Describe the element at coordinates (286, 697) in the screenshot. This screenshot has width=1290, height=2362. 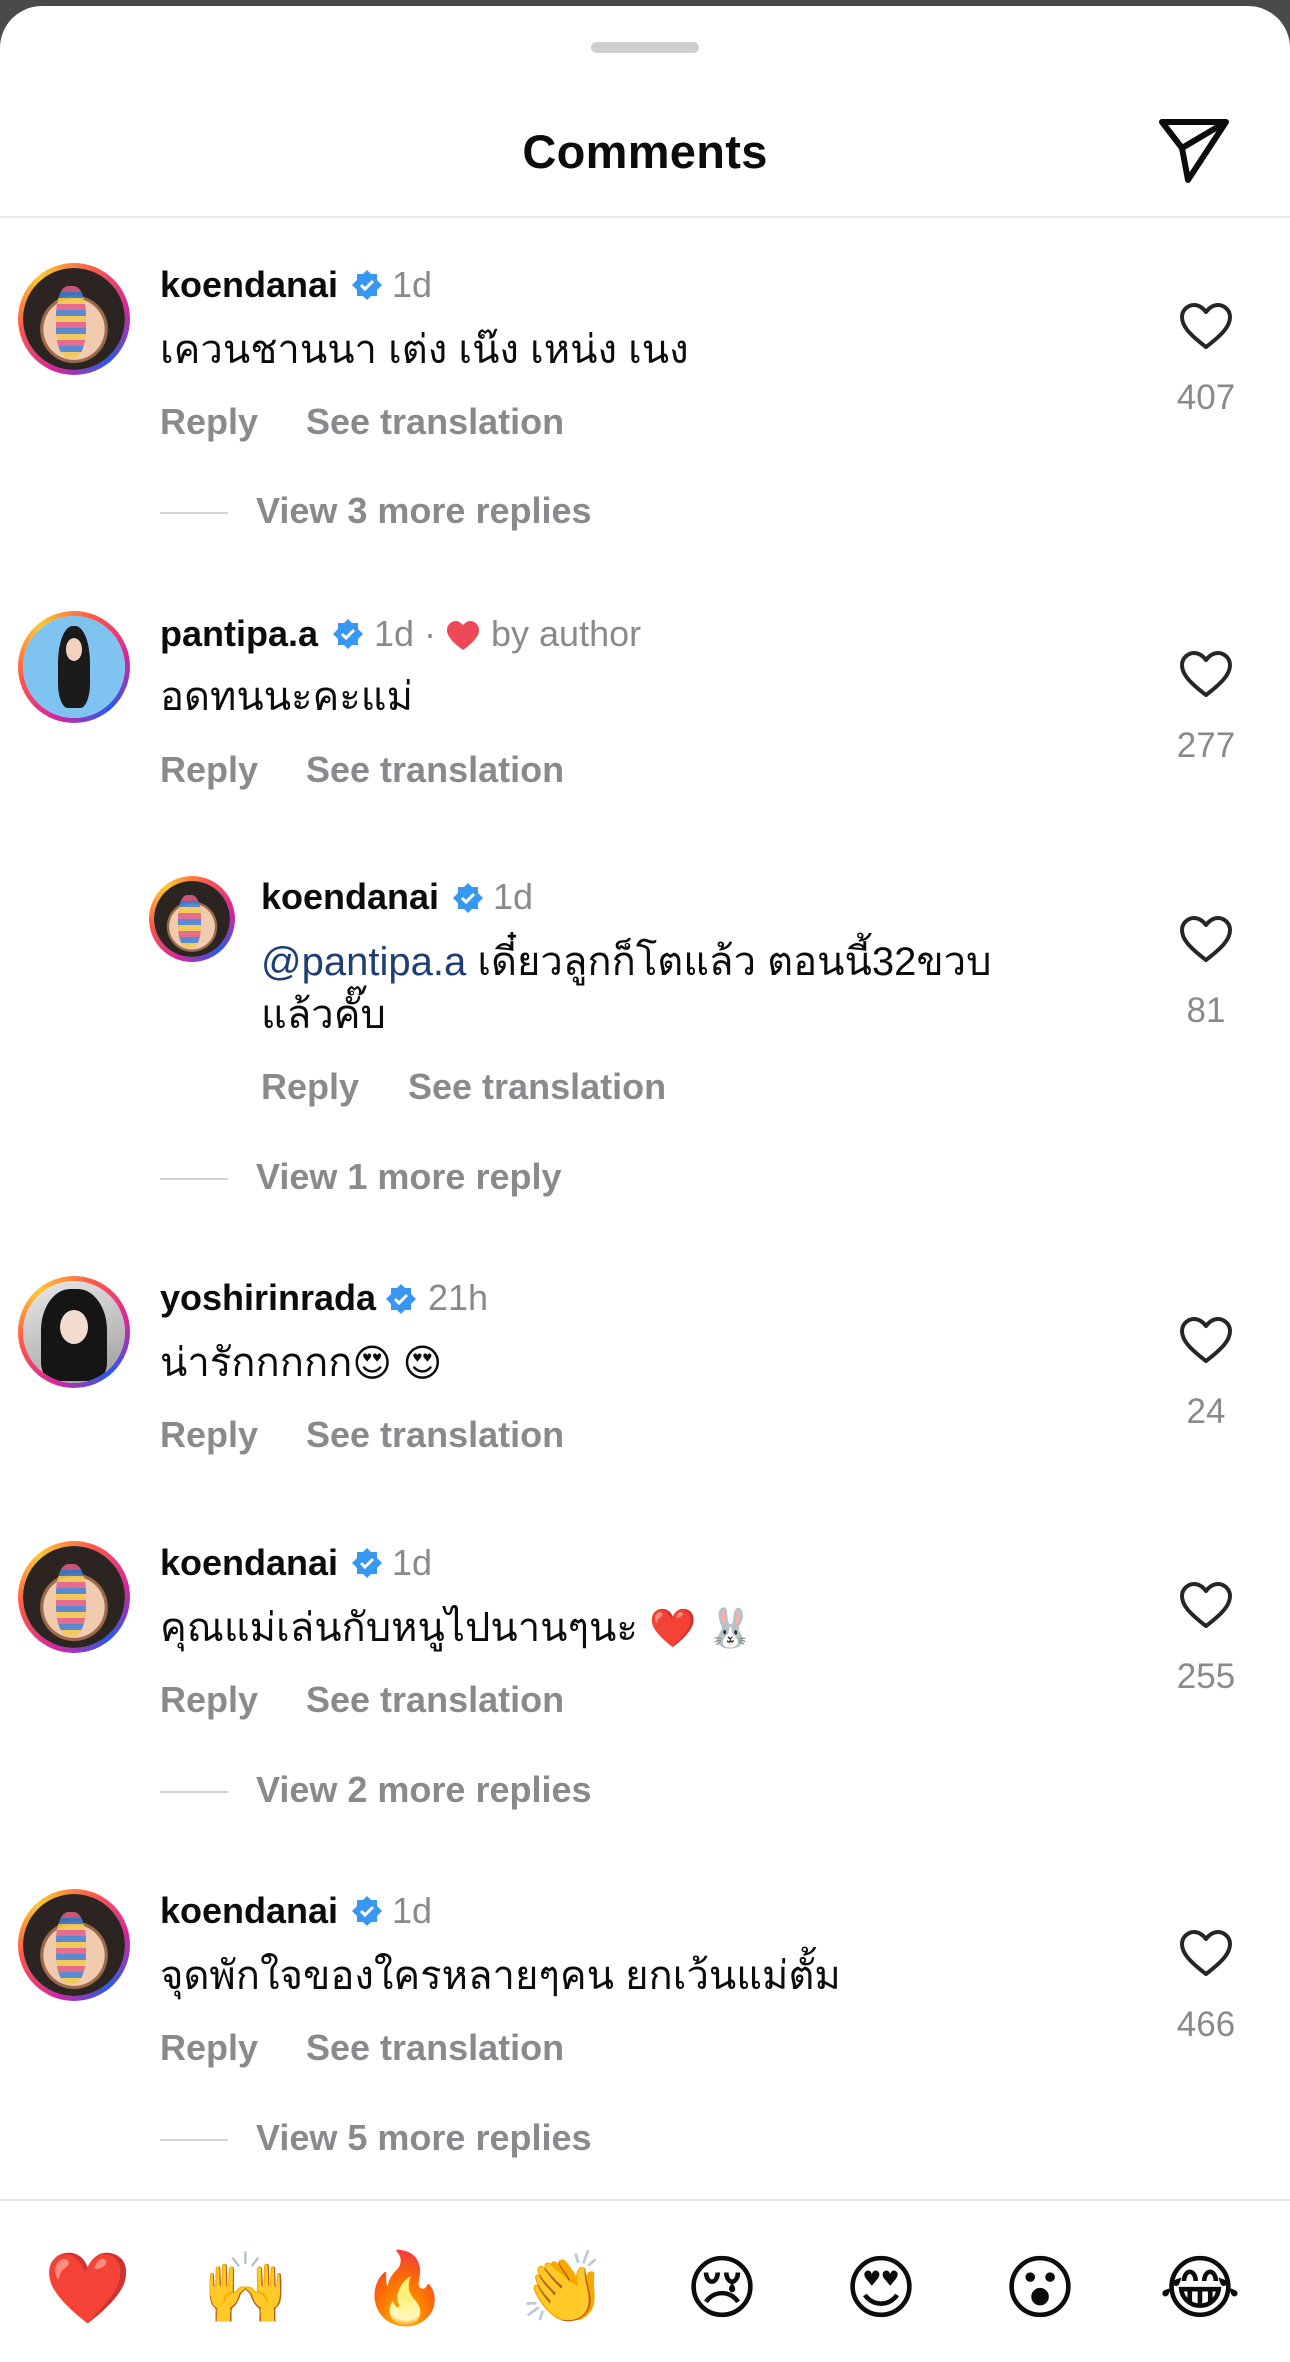
I see `comment-text: อดทนนะคะแม่` at that location.